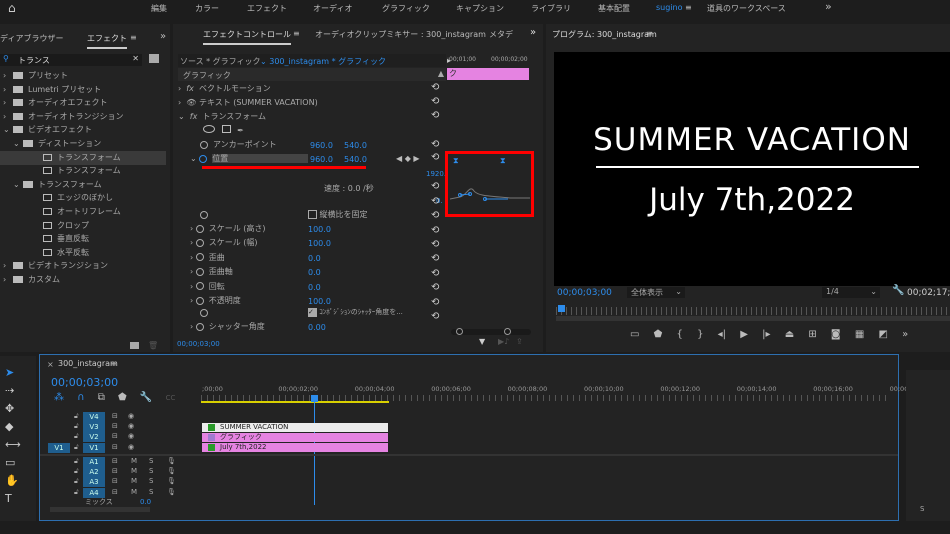 Image resolution: width=950 pixels, height=534 pixels. What do you see at coordinates (812, 334) in the screenshot?
I see `extract-icon: ⊞` at bounding box center [812, 334].